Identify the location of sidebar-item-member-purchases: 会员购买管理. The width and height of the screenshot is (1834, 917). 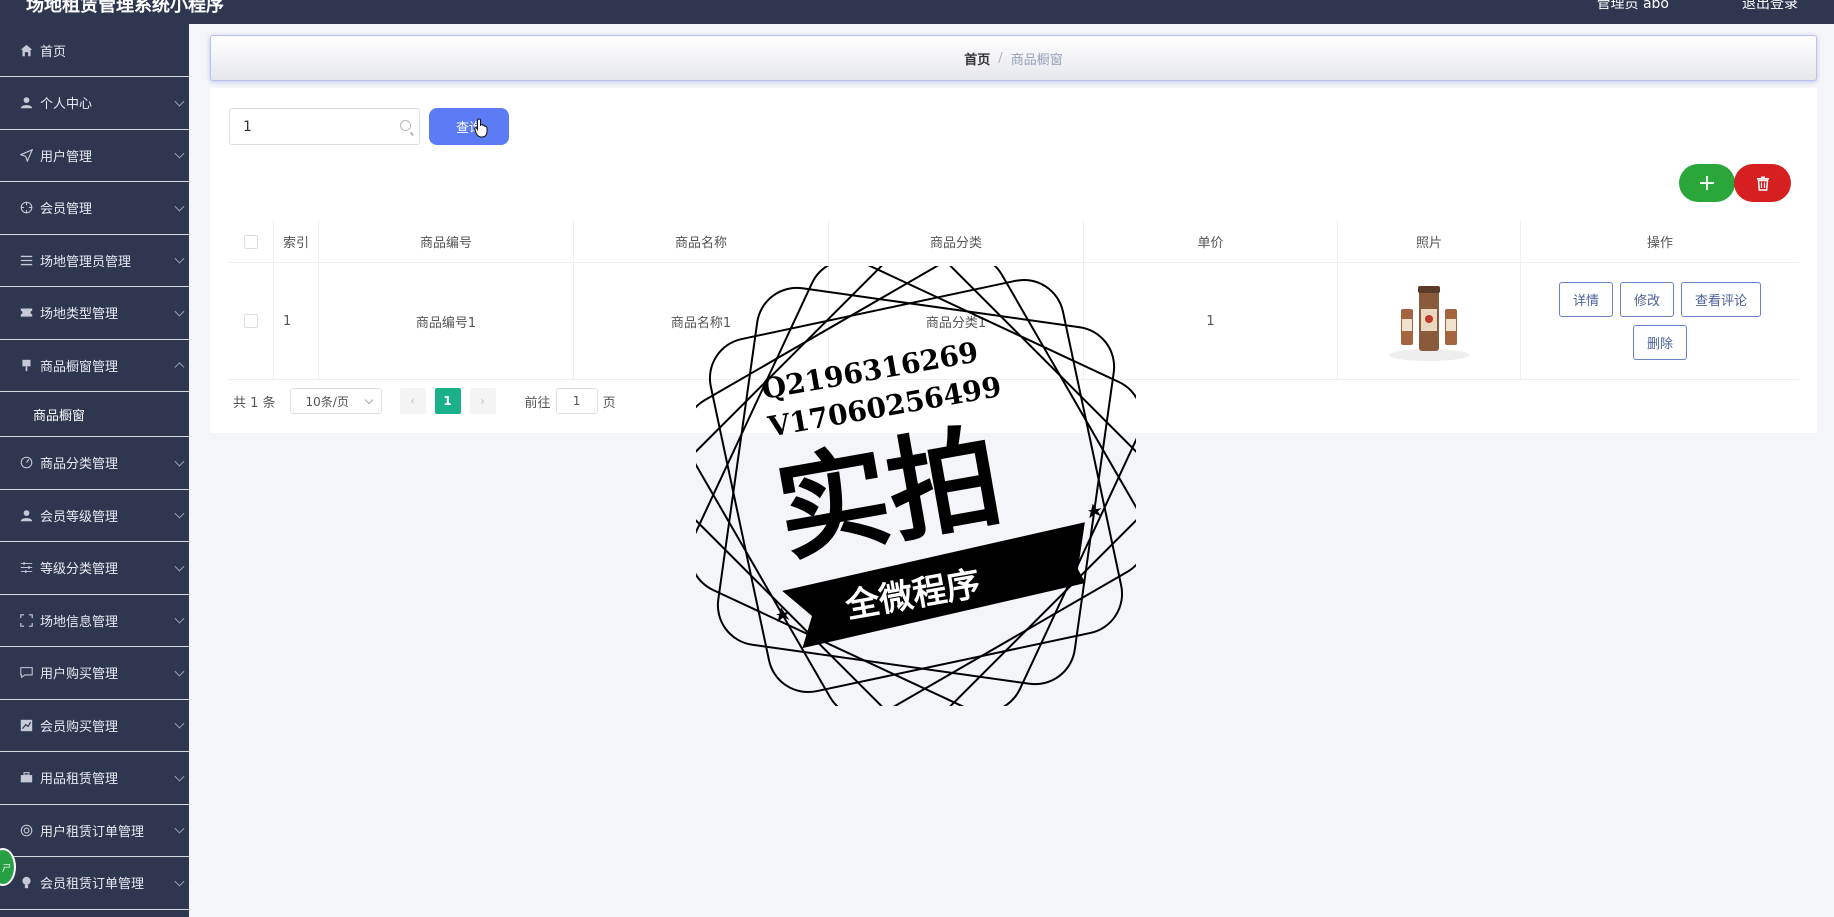
(94, 726).